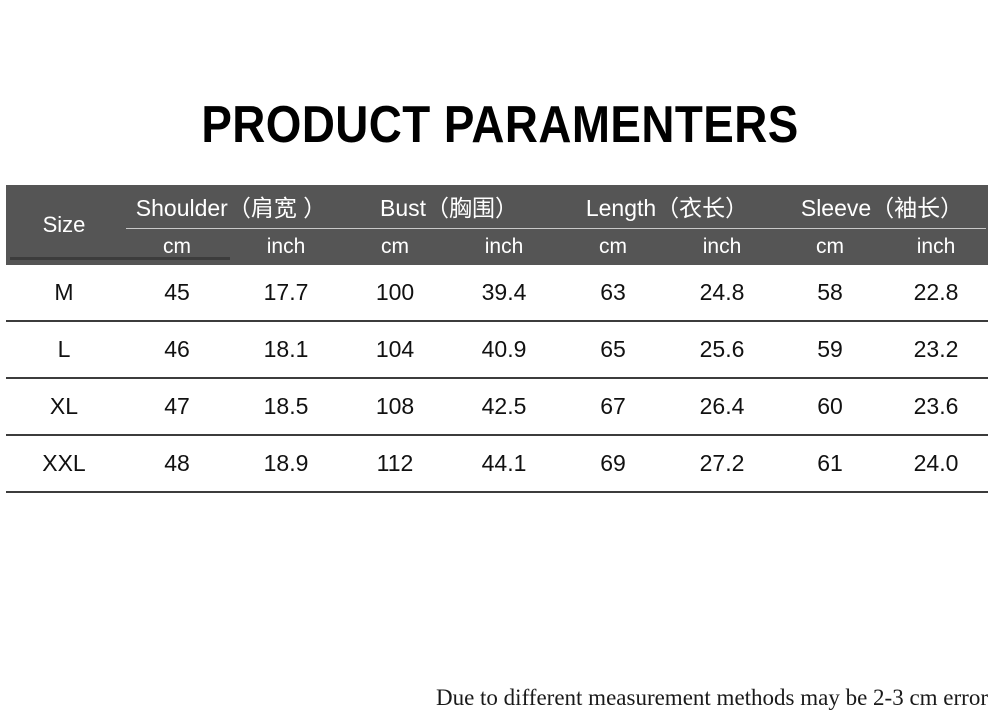  What do you see at coordinates (504, 293) in the screenshot?
I see `cell-bust-inch: 39.4` at bounding box center [504, 293].